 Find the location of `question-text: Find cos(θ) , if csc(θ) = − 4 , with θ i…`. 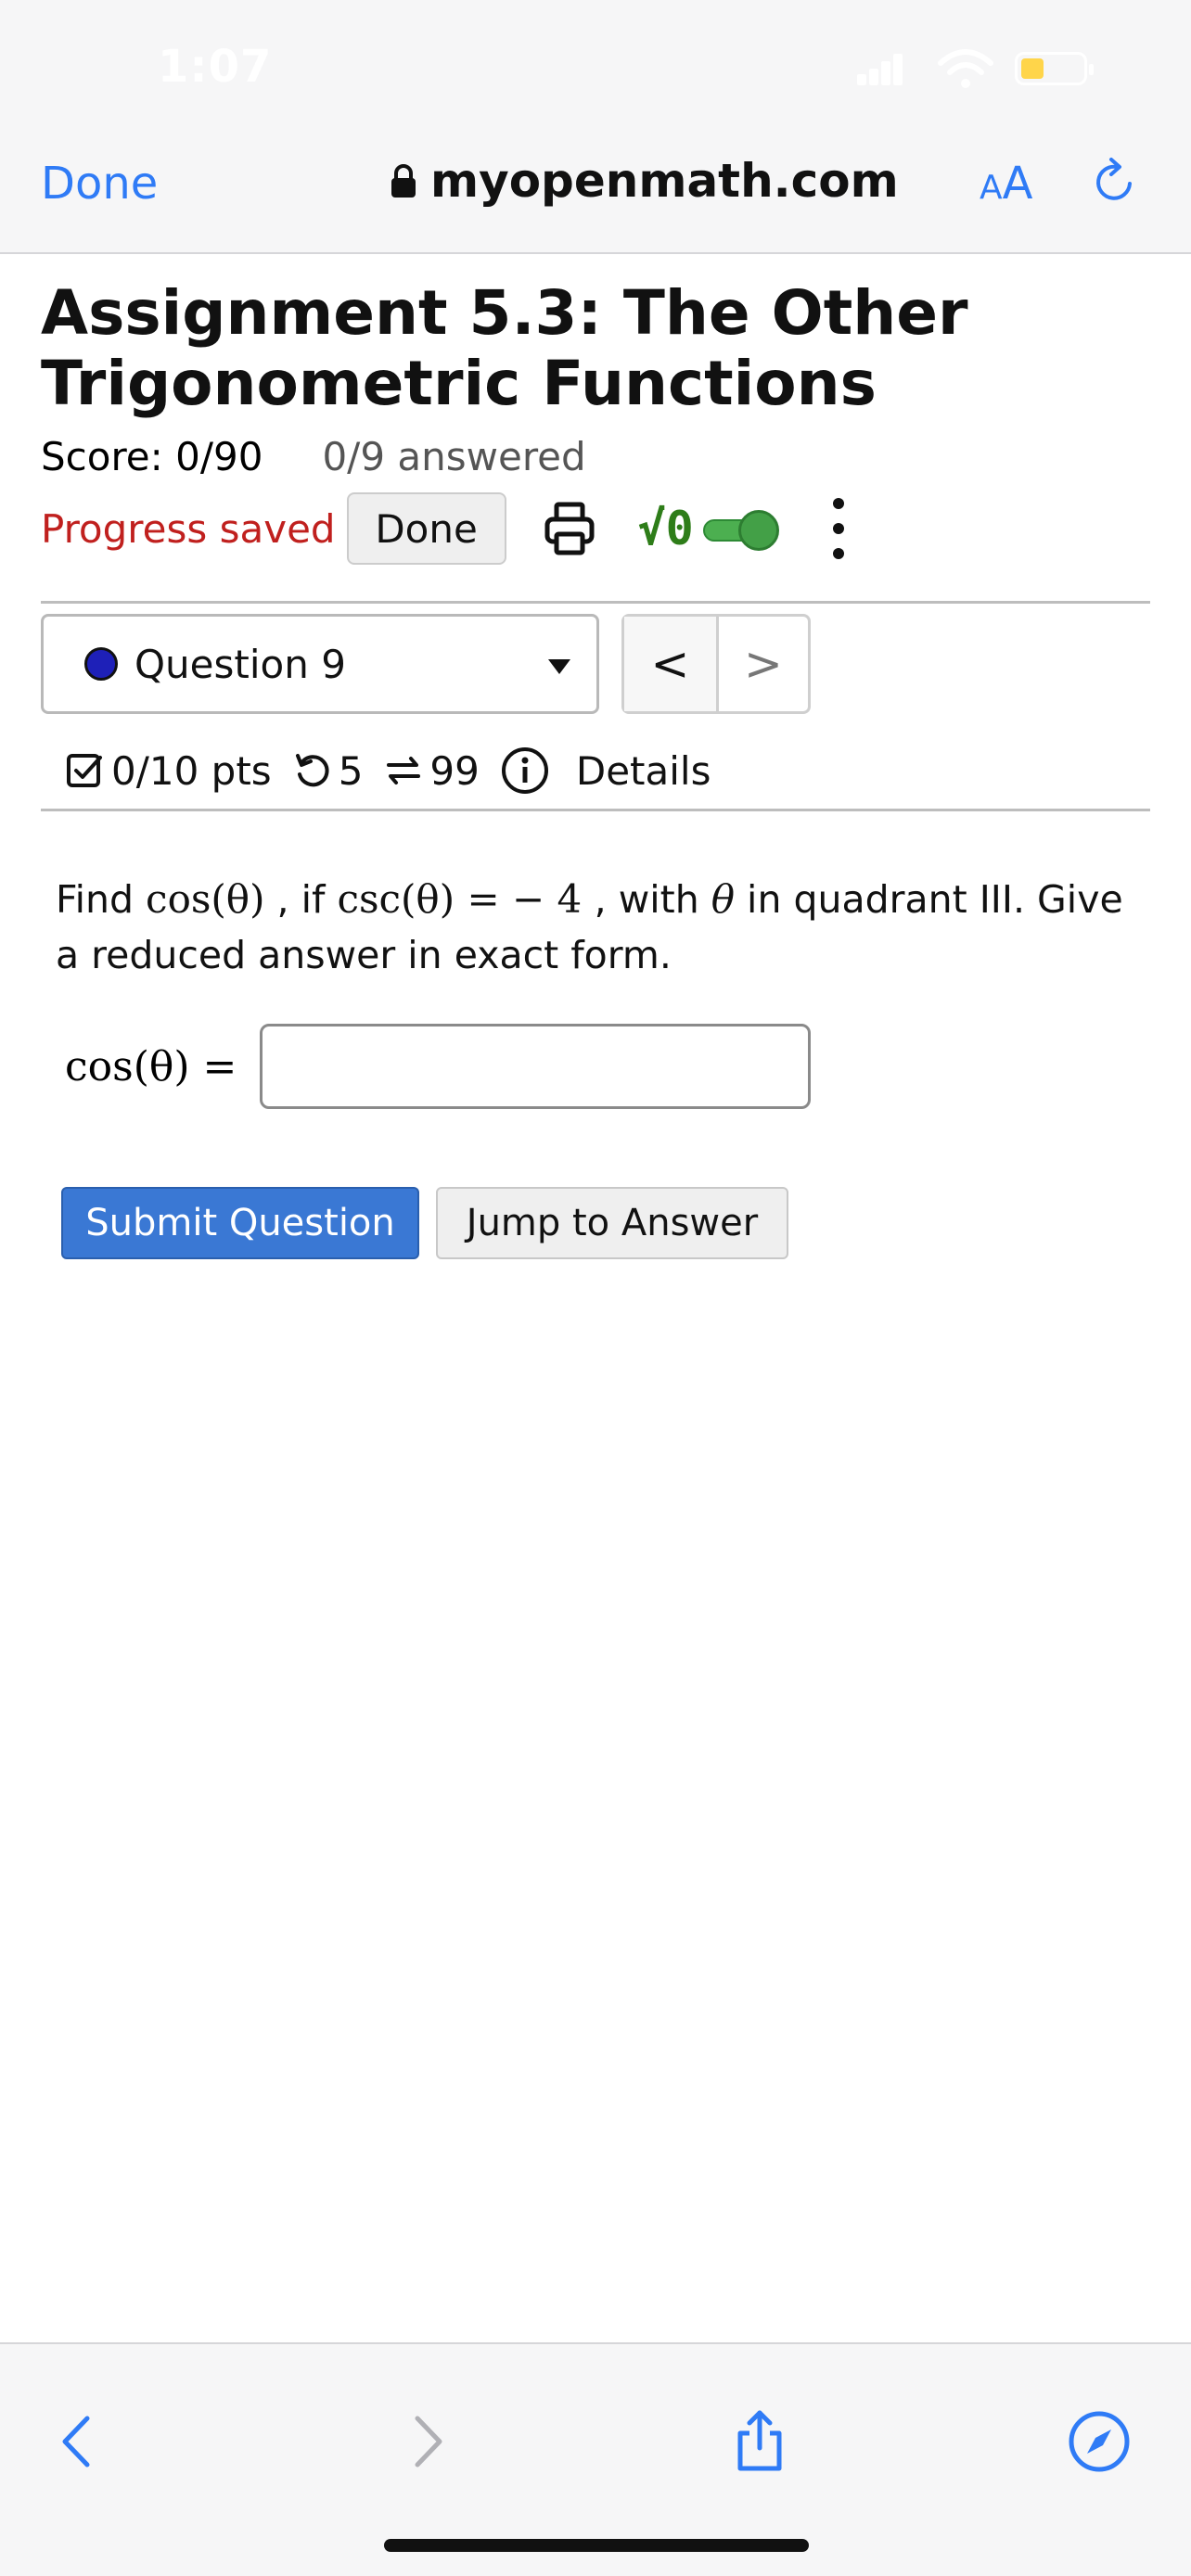

question-text: Find cos(θ) , if csc(θ) = − 4 , with θ i… is located at coordinates (589, 927).